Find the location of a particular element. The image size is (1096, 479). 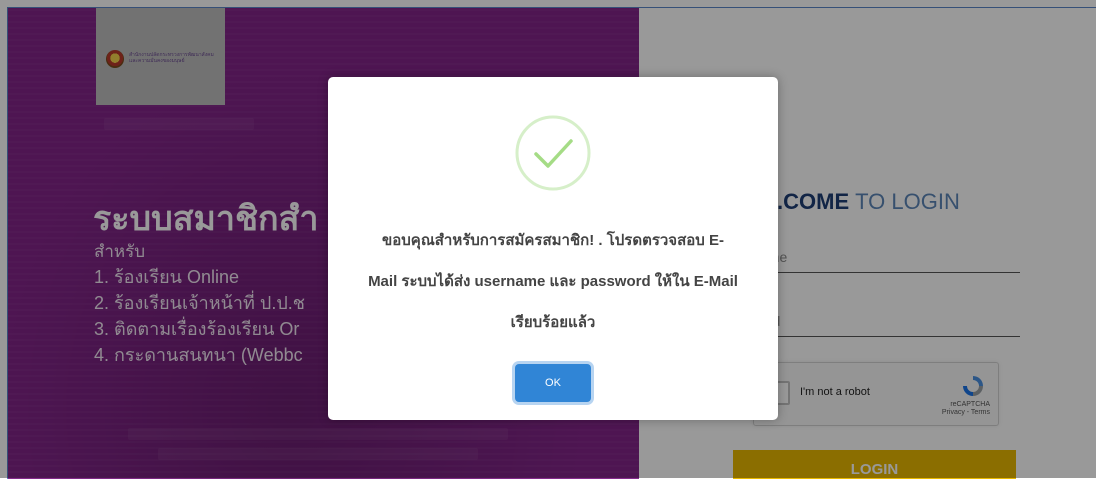

dialog-message-line: เรียบร้อยแล้ว is located at coordinates (553, 322).